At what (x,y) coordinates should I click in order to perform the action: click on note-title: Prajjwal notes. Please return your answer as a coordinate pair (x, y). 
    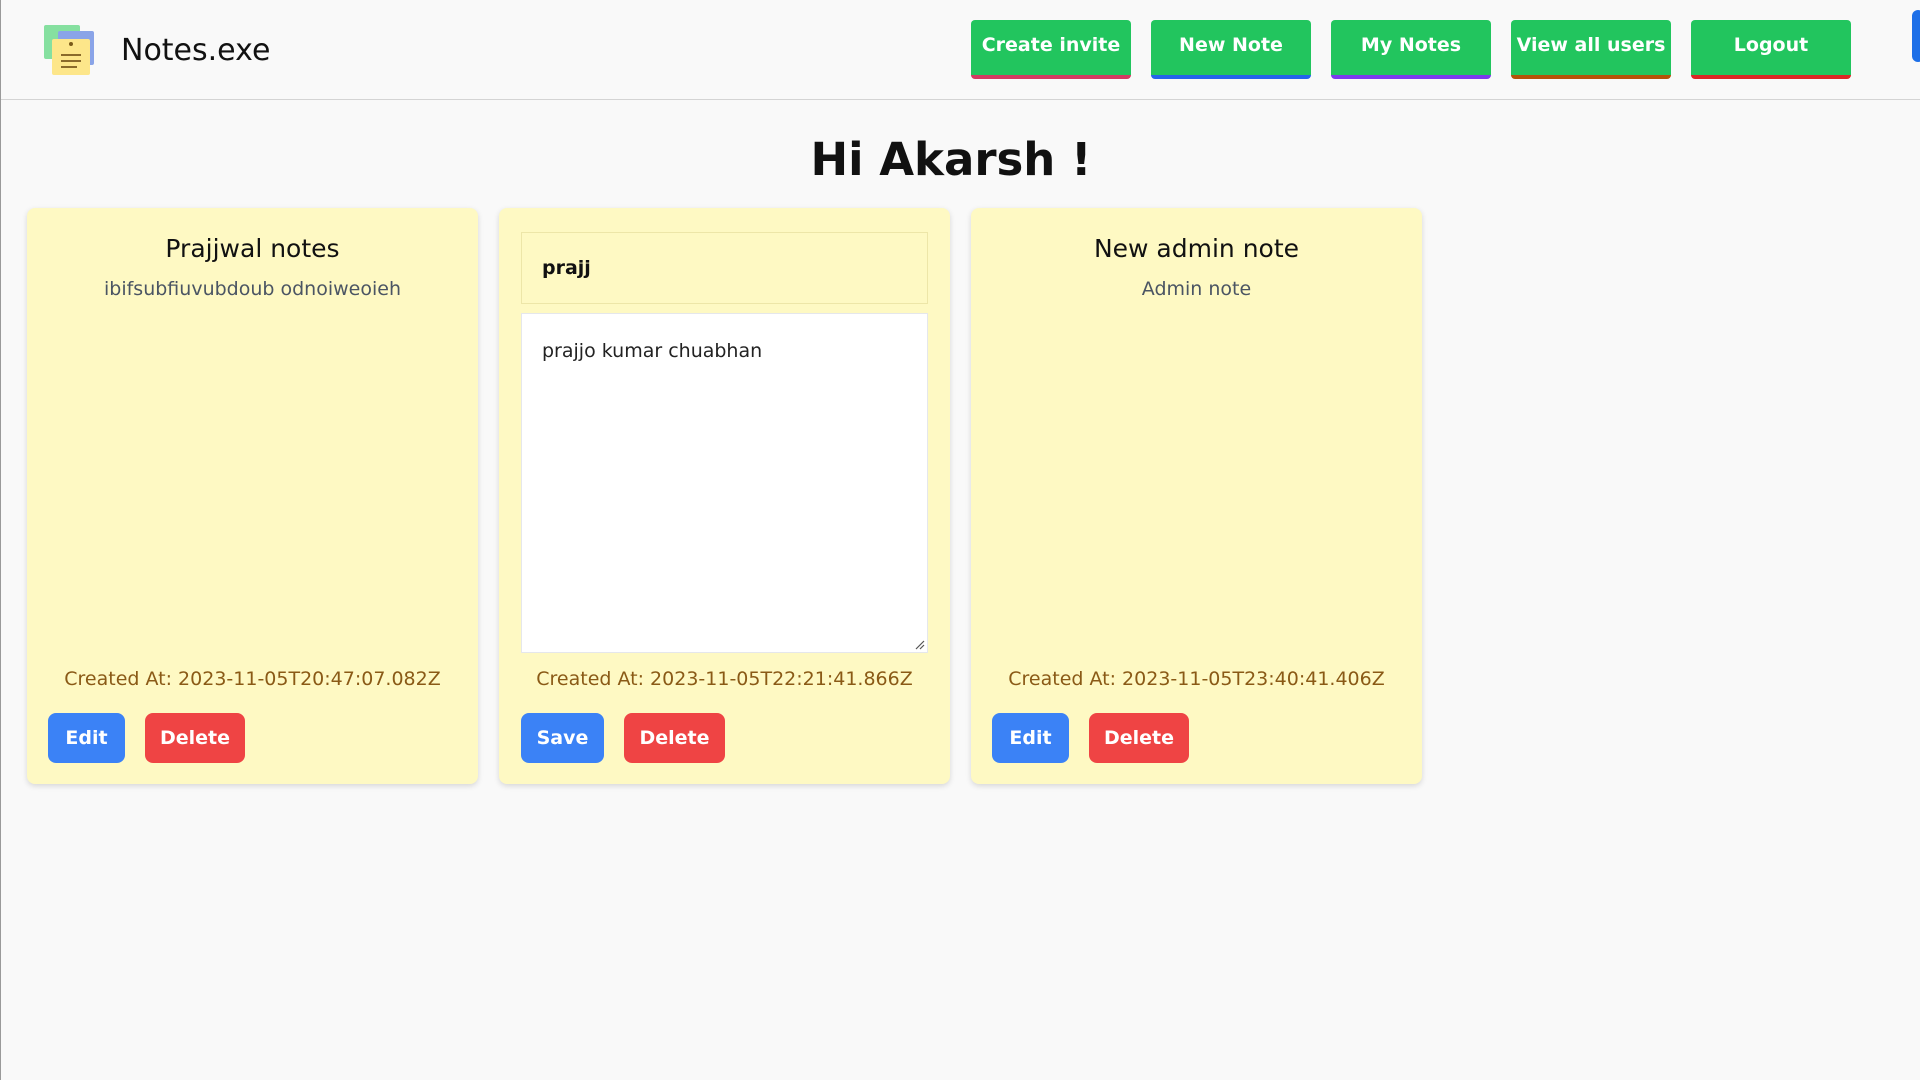
    Looking at the image, I should click on (252, 248).